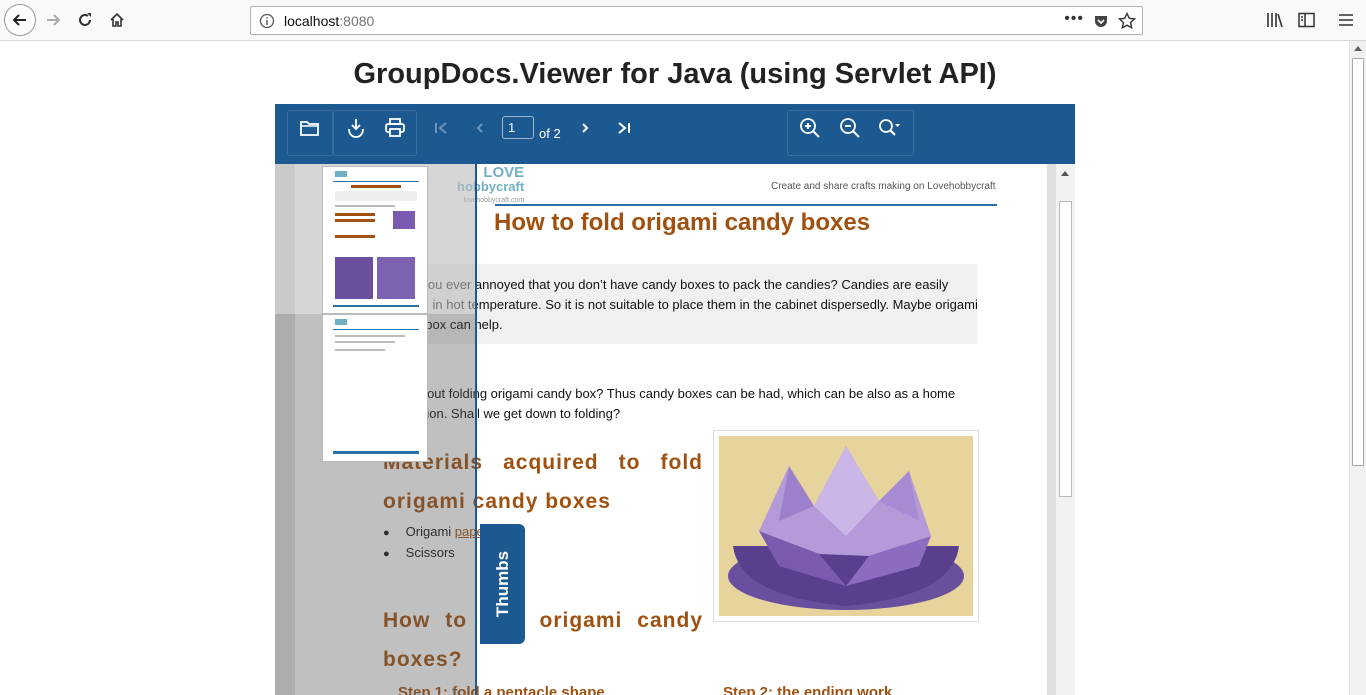 The height and width of the screenshot is (695, 1366). I want to click on zoom-dropdown-icon, so click(889, 127).